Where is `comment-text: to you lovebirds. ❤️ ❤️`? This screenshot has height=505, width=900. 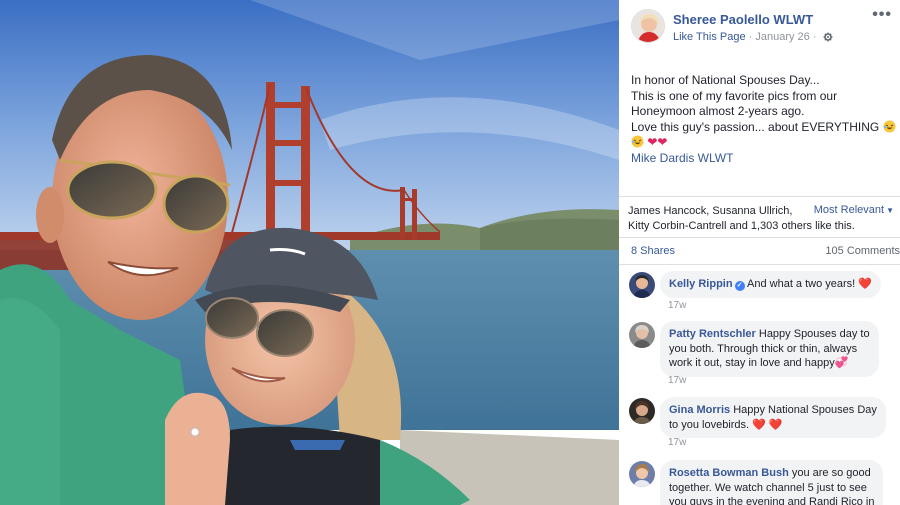 comment-text: to you lovebirds. ❤️ ❤️ is located at coordinates (726, 424).